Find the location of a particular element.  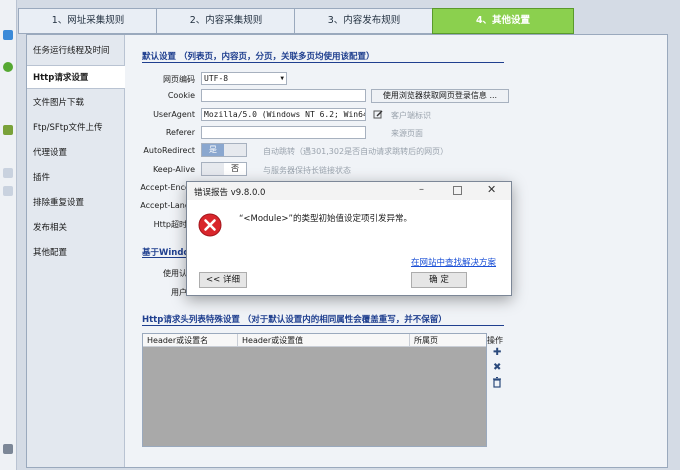

trash-icon is located at coordinates (497, 382).